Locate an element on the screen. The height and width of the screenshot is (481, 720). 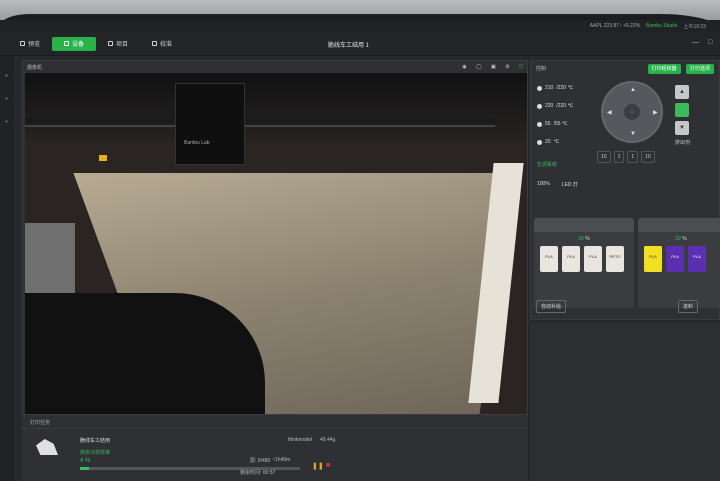
device-icon is located at coordinates (67, 43).